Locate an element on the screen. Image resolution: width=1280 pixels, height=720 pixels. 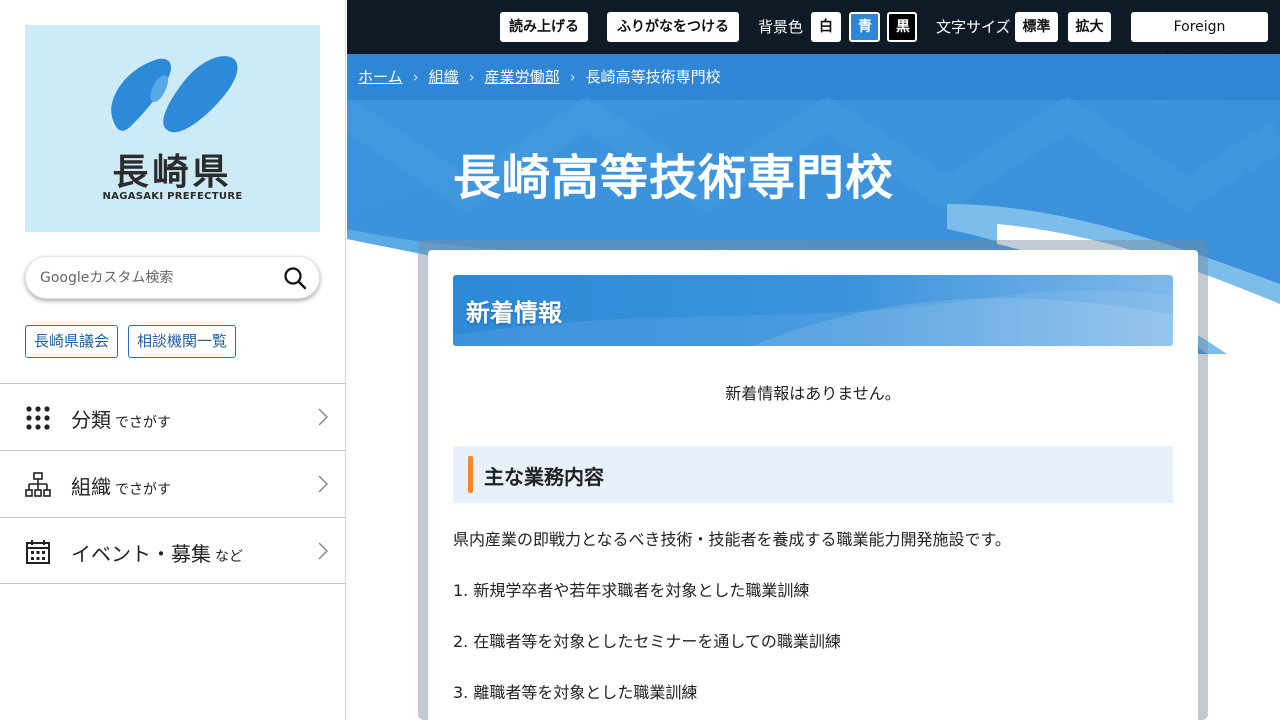
furigana-button: ふりがなをつける is located at coordinates (673, 27).